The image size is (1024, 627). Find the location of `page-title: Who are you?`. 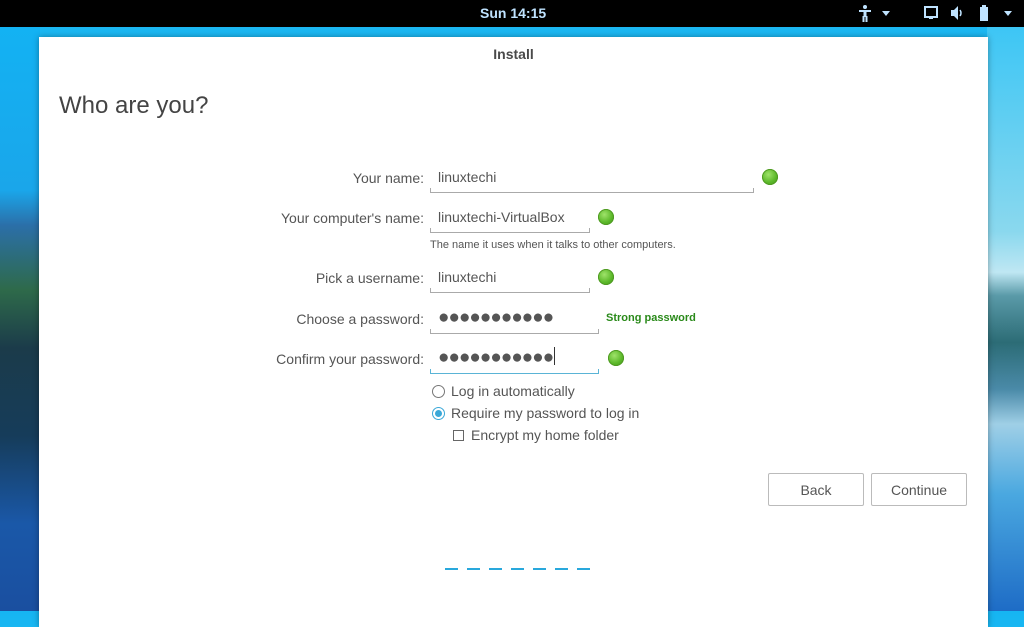

page-title: Who are you? is located at coordinates (134, 105).